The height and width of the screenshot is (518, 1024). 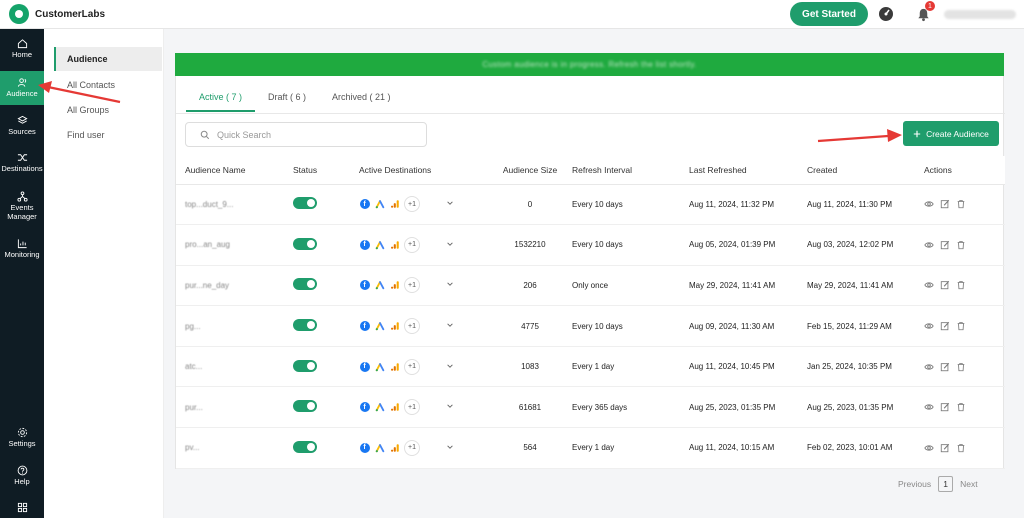 I want to click on bell-icon: 1, so click(x=924, y=12).